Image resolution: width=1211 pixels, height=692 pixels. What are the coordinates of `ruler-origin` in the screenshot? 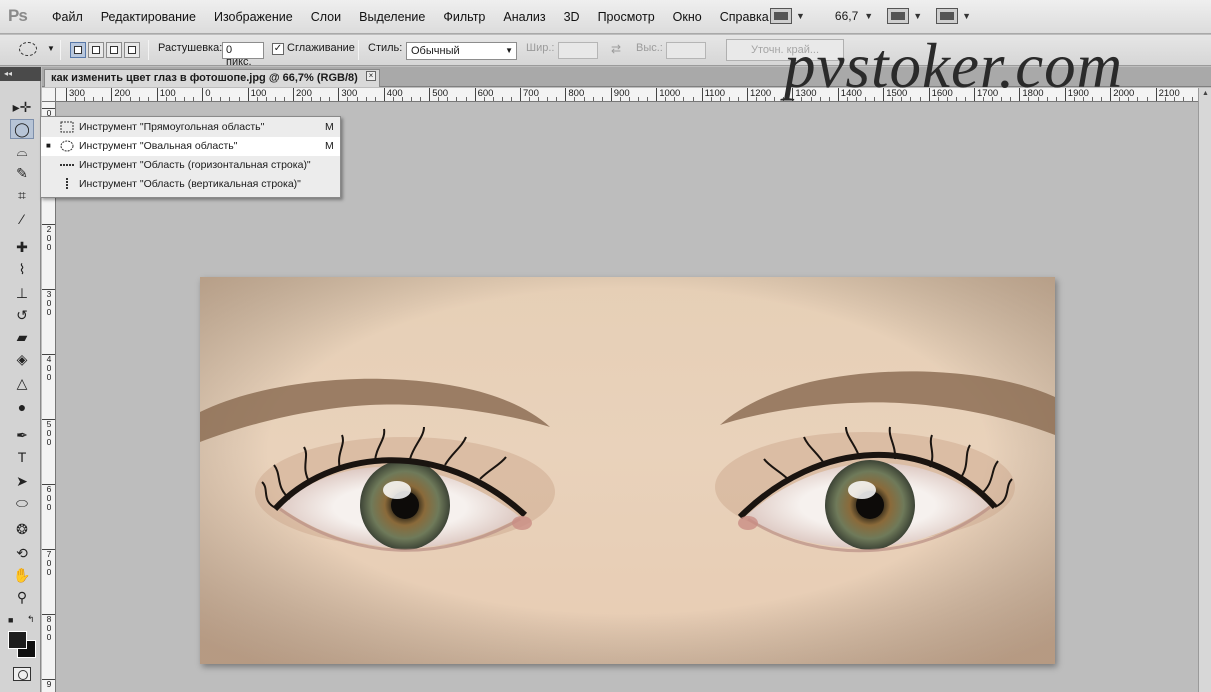 It's located at (49, 95).